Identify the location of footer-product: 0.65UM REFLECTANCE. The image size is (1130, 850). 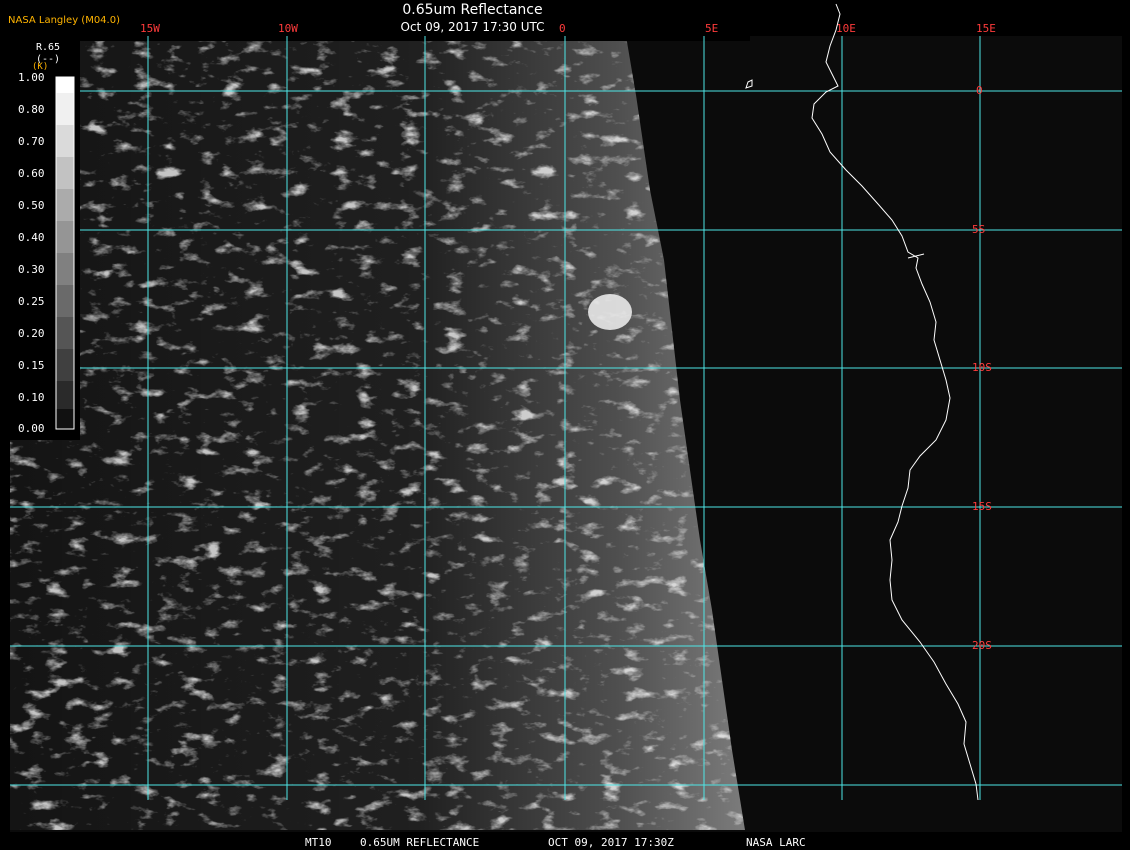
(420, 842).